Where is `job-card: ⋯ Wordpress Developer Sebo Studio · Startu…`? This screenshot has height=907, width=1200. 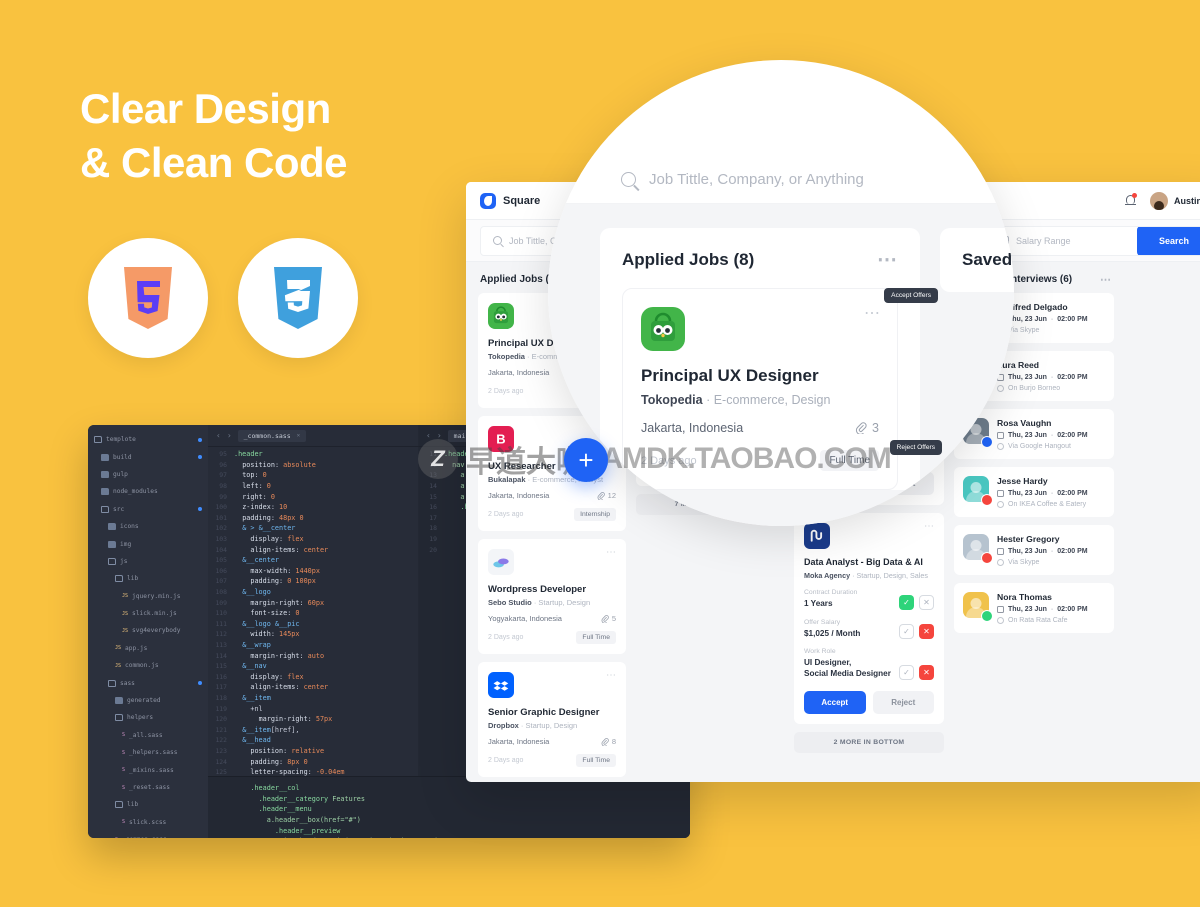 job-card: ⋯ Wordpress Developer Sebo Studio · Startu… is located at coordinates (552, 596).